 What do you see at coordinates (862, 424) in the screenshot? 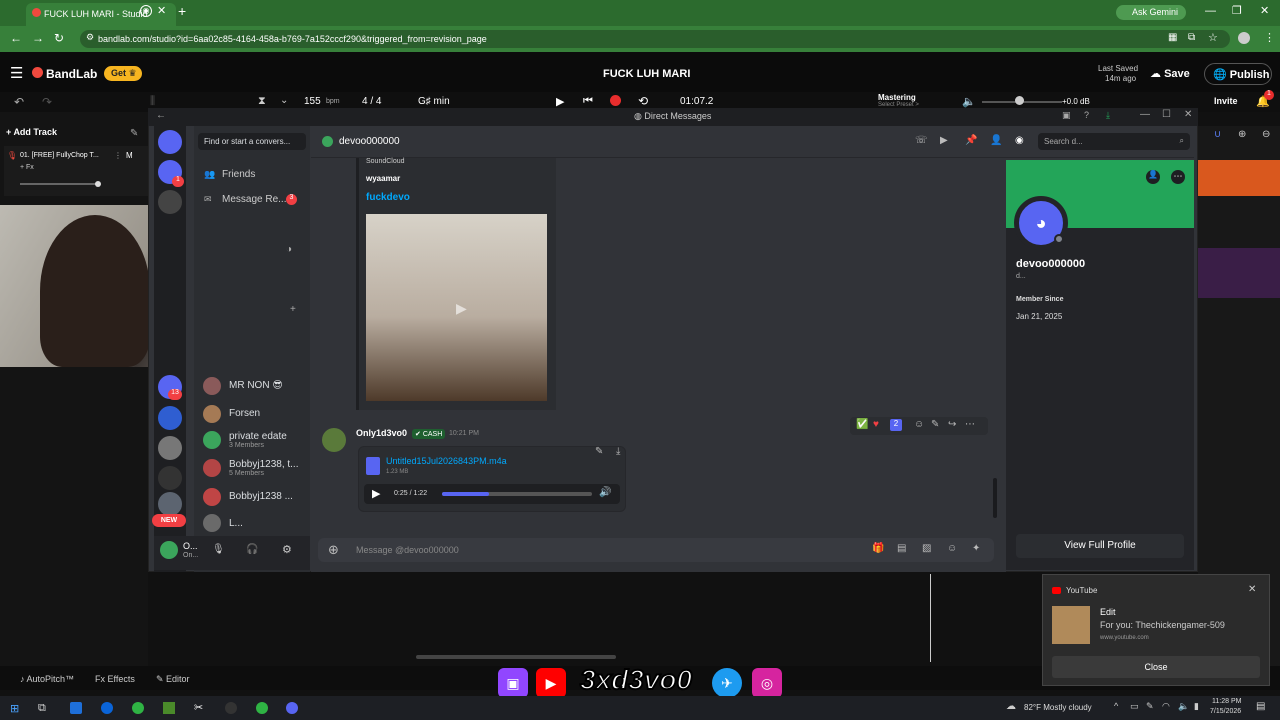
I see `check-reaction-icon: ✅` at bounding box center [862, 424].